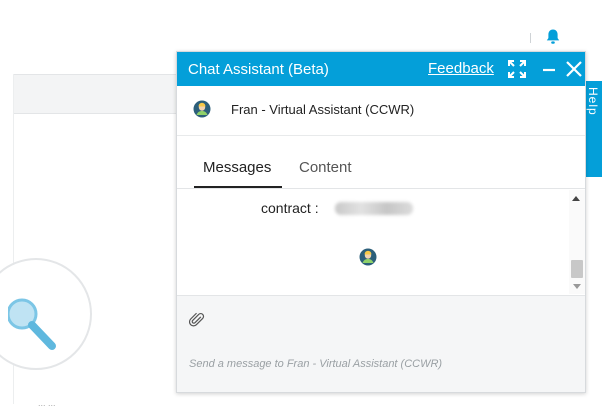 The image size is (602, 414). Describe the element at coordinates (577, 286) in the screenshot. I see `scroll-down-arrow-icon` at that location.